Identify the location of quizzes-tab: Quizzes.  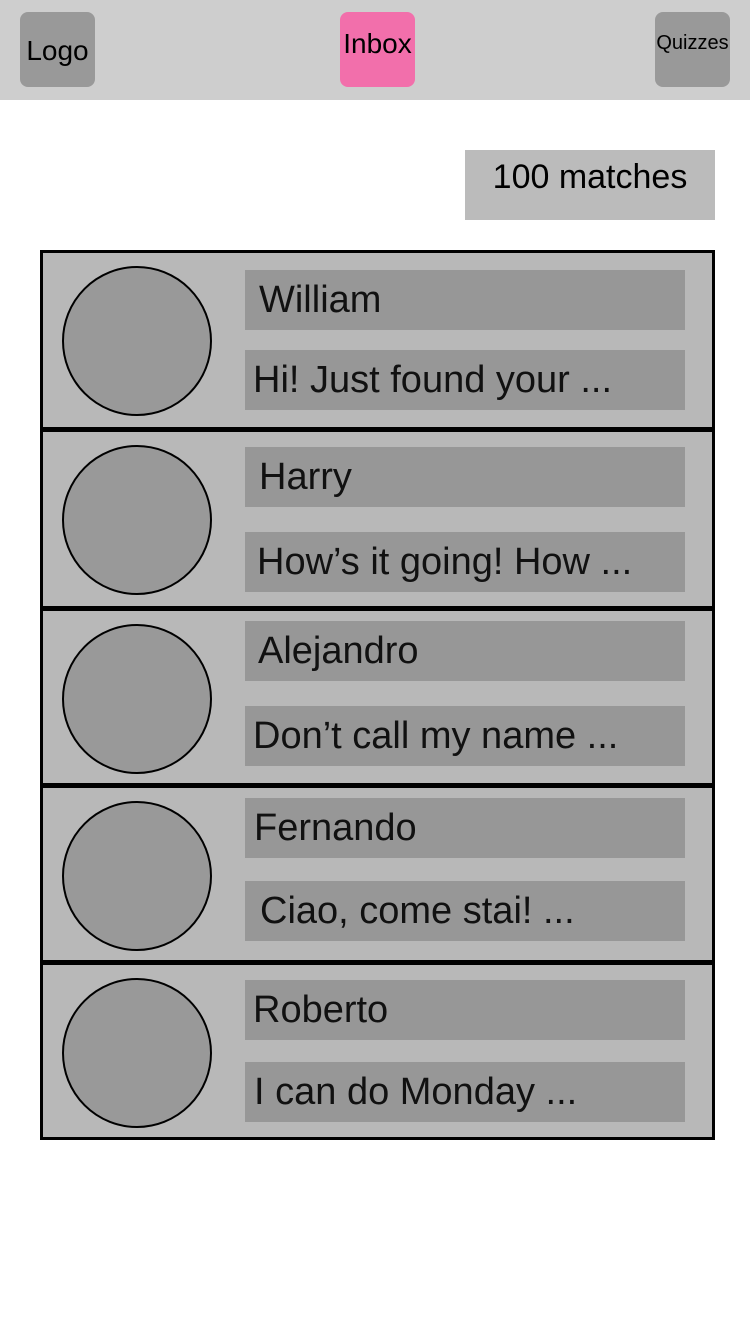
(692, 49).